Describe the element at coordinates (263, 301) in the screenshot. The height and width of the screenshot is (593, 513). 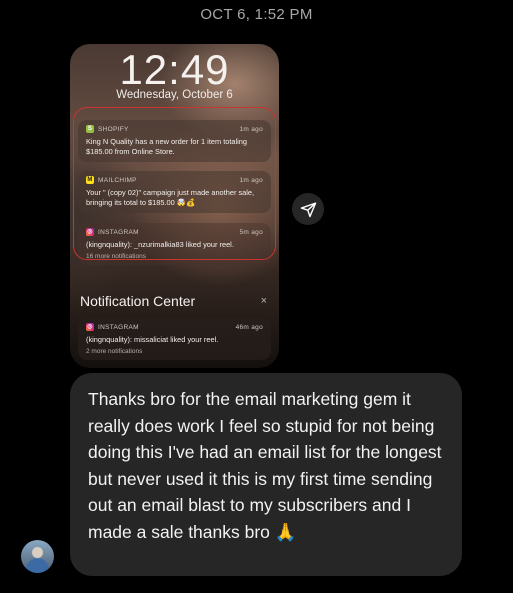
I see `close-icon: ×` at that location.